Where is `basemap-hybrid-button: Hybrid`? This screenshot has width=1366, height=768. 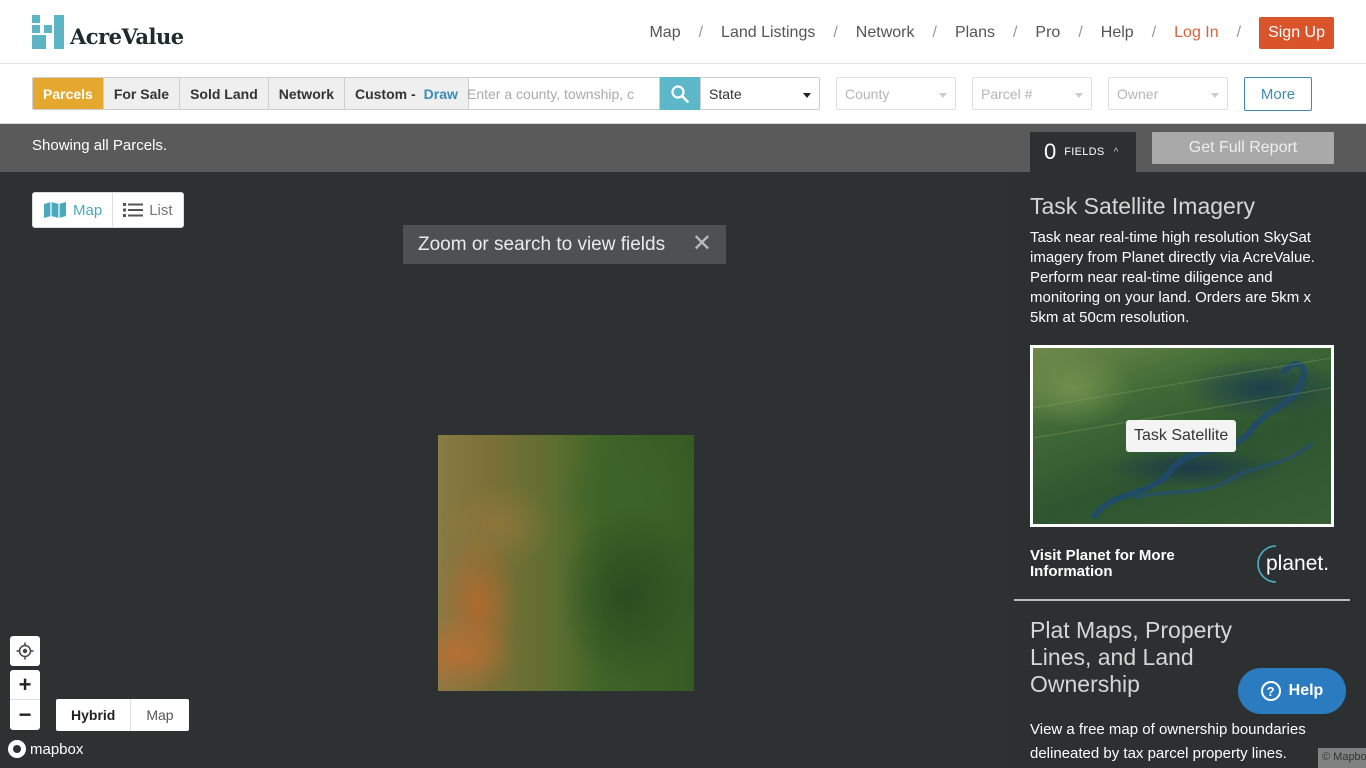
basemap-hybrid-button: Hybrid is located at coordinates (94, 715).